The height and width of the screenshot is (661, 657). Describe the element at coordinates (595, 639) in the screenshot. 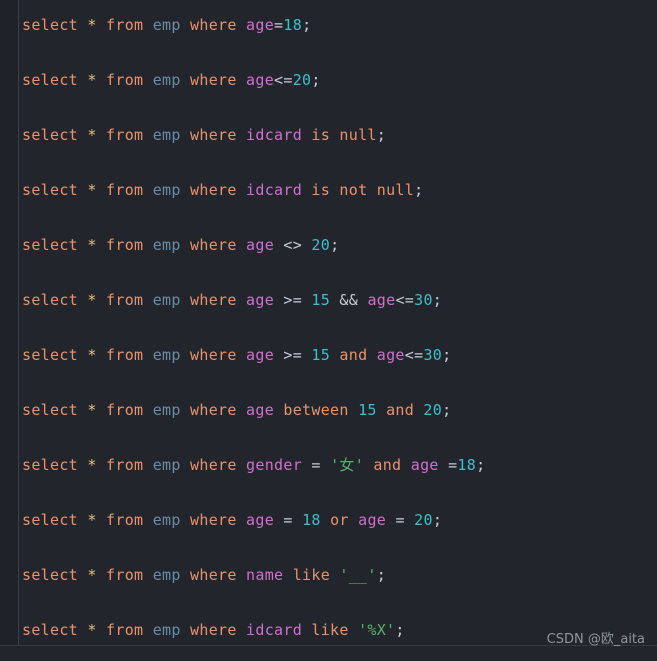

I see `csdn-watermark: CSDN @欧_aita` at that location.